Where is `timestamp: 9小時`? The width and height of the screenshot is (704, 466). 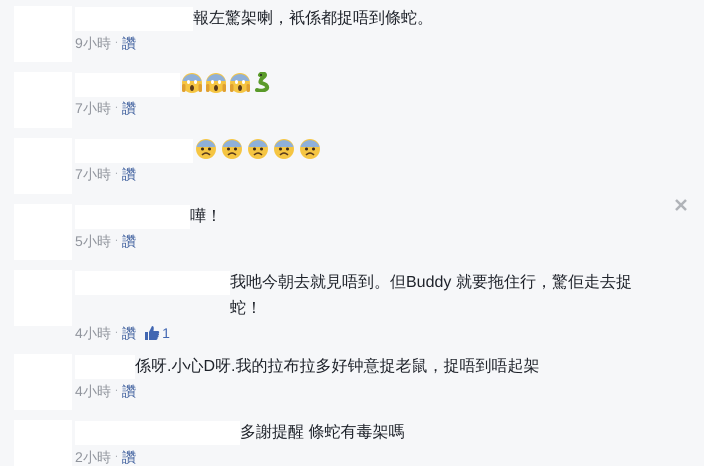
timestamp: 9小時 is located at coordinates (93, 43).